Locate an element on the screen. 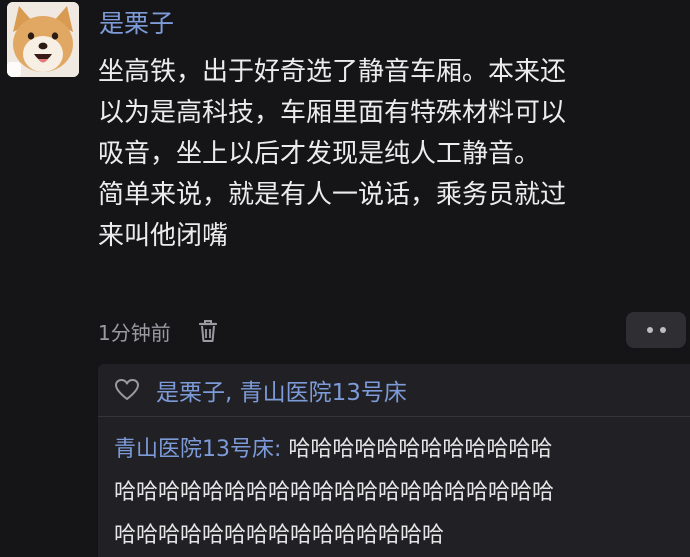  trash-icon is located at coordinates (208, 331).